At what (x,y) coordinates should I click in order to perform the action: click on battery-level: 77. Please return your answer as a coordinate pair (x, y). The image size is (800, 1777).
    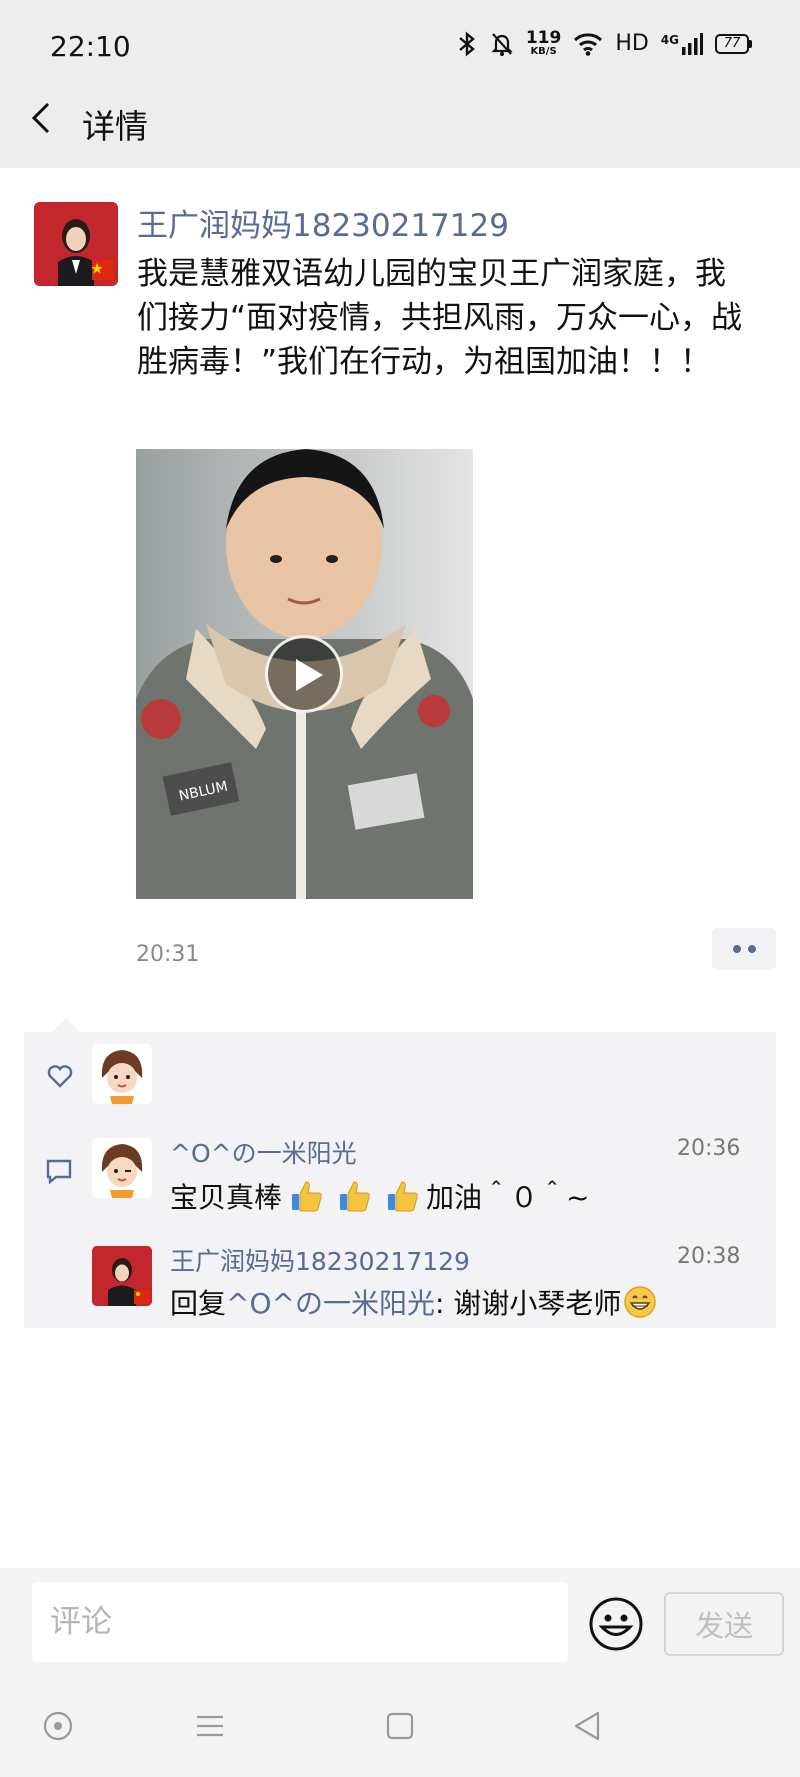
    Looking at the image, I should click on (732, 43).